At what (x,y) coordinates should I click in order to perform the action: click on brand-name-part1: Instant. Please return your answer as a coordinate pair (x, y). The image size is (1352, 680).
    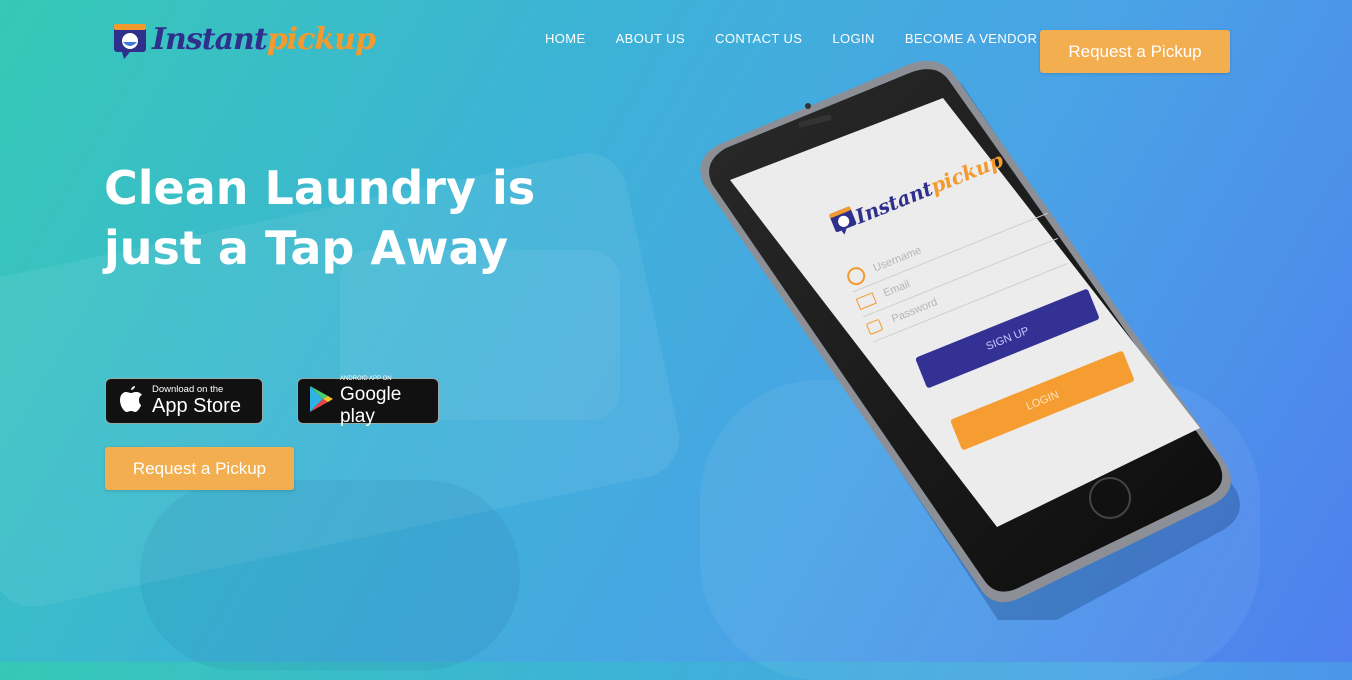
    Looking at the image, I should click on (210, 39).